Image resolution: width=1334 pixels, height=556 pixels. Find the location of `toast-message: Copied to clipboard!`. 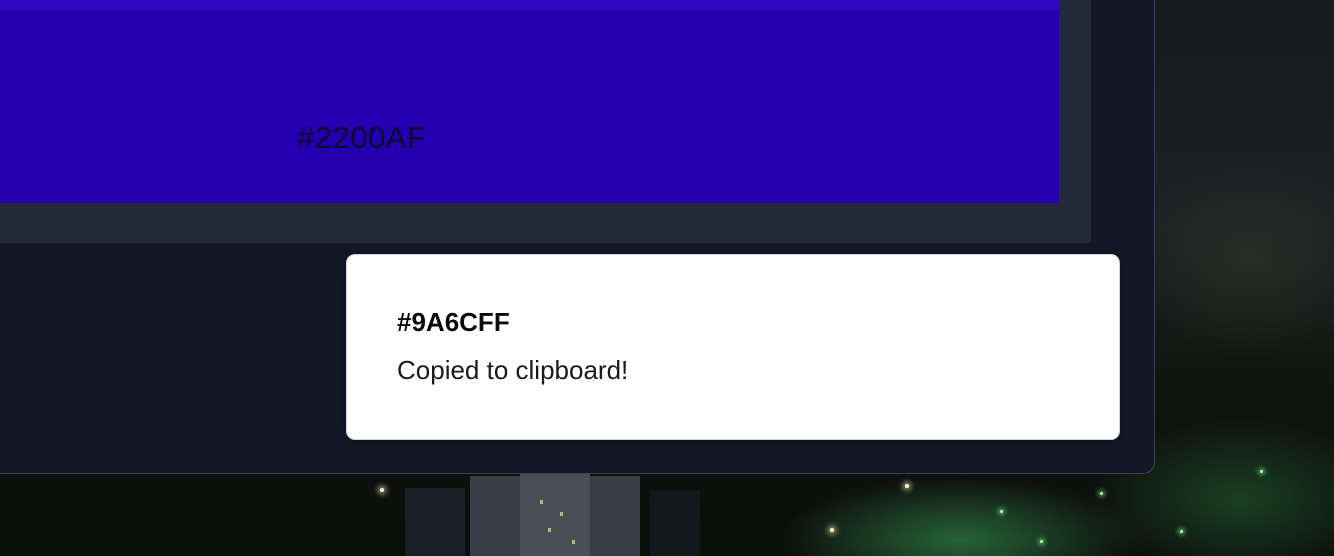

toast-message: Copied to clipboard! is located at coordinates (513, 370).